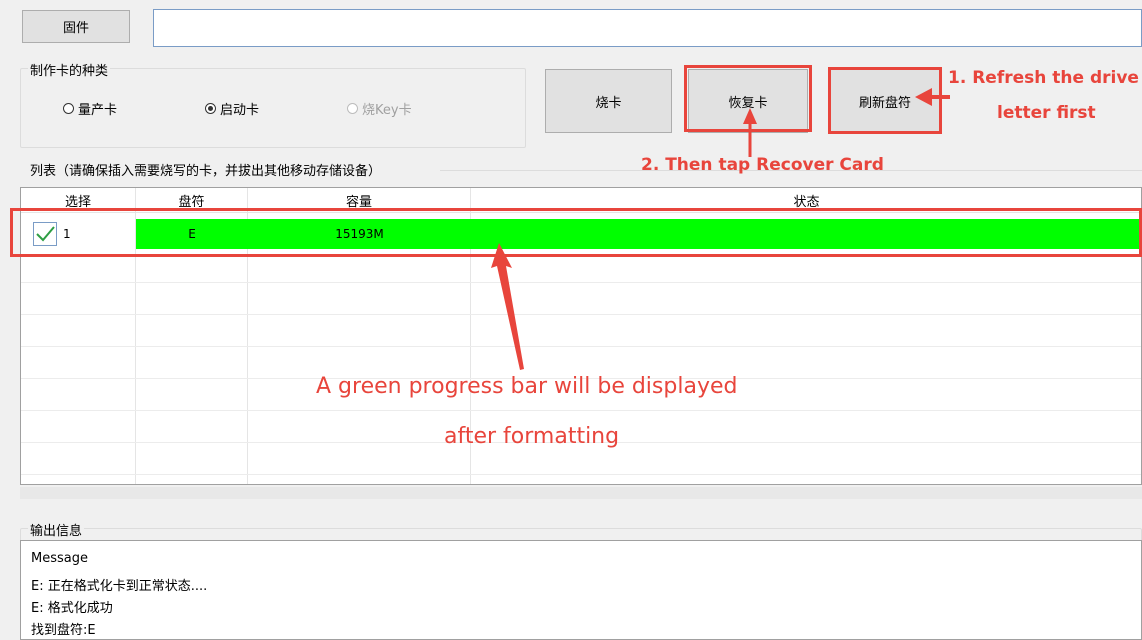  Describe the element at coordinates (581, 493) in the screenshot. I see `horizontal-scrollbar` at that location.